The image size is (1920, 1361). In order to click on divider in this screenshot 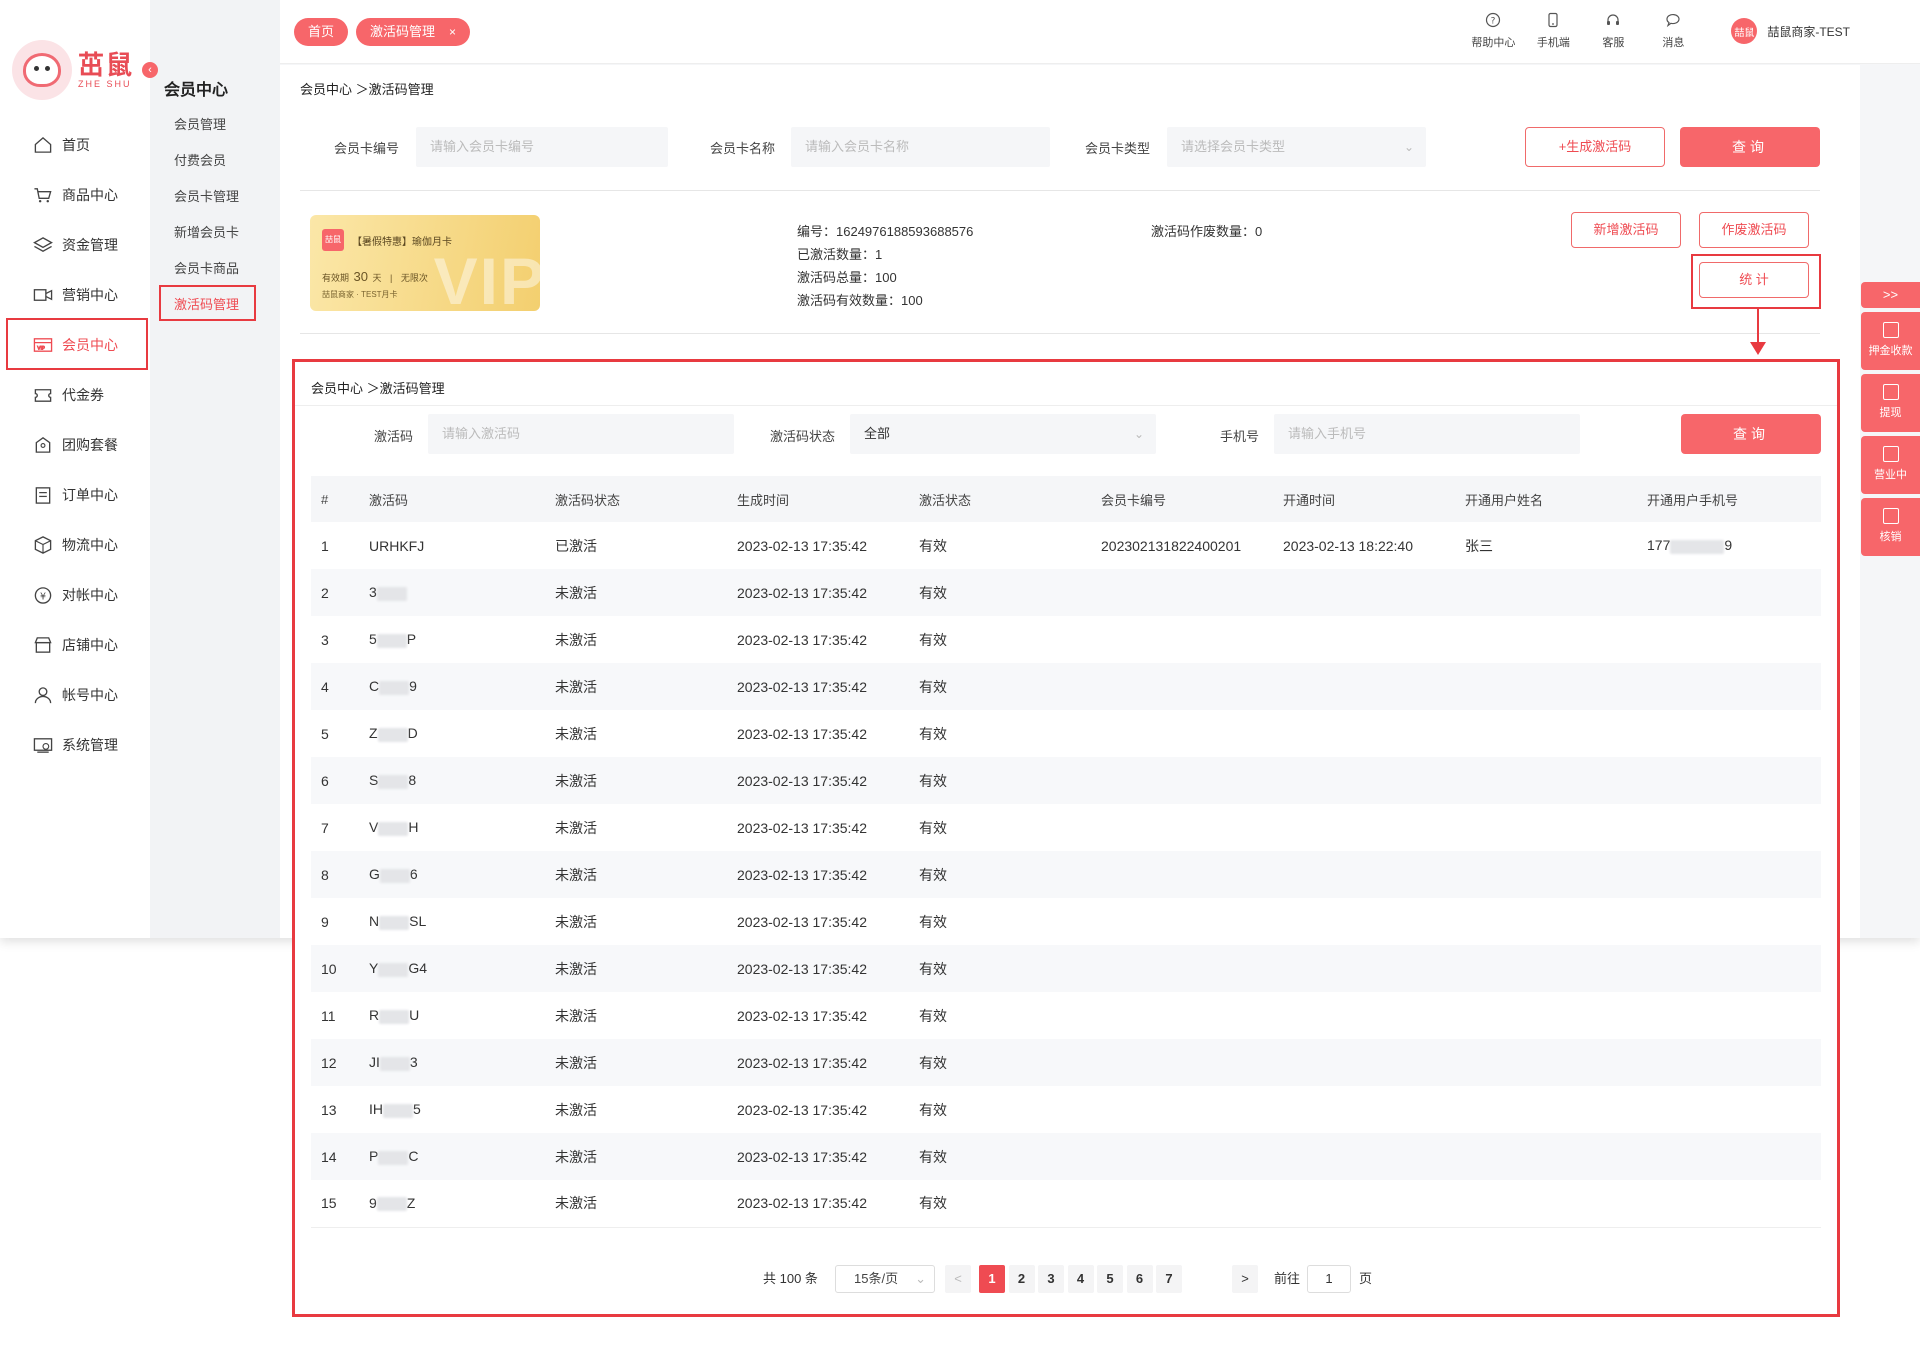, I will do `click(1066, 405)`.